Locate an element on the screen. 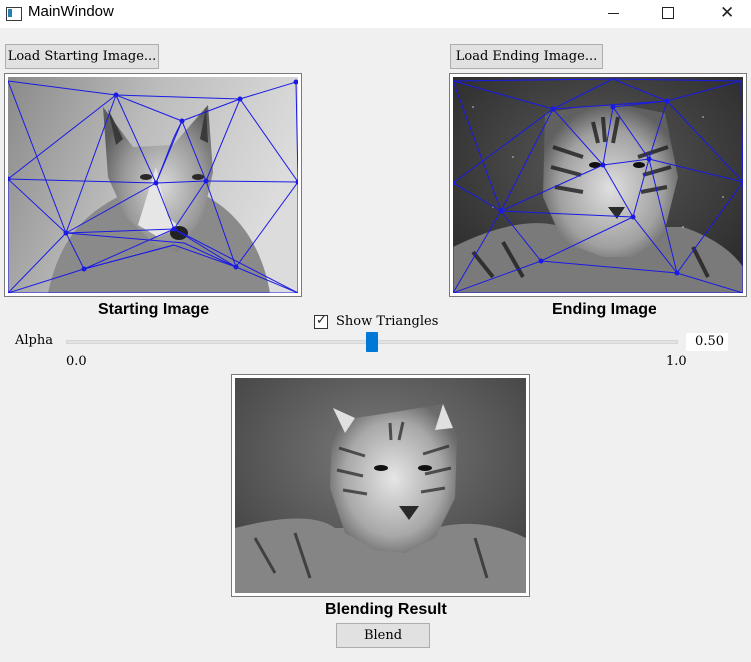 The width and height of the screenshot is (751, 662). minimize-button is located at coordinates (614, 14).